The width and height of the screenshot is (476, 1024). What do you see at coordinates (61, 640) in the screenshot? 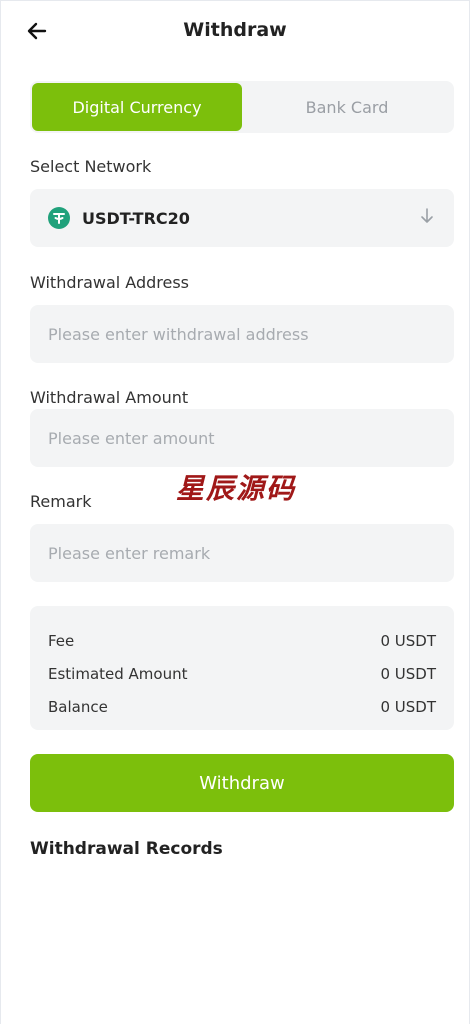
I see `fee-label: Fee` at bounding box center [61, 640].